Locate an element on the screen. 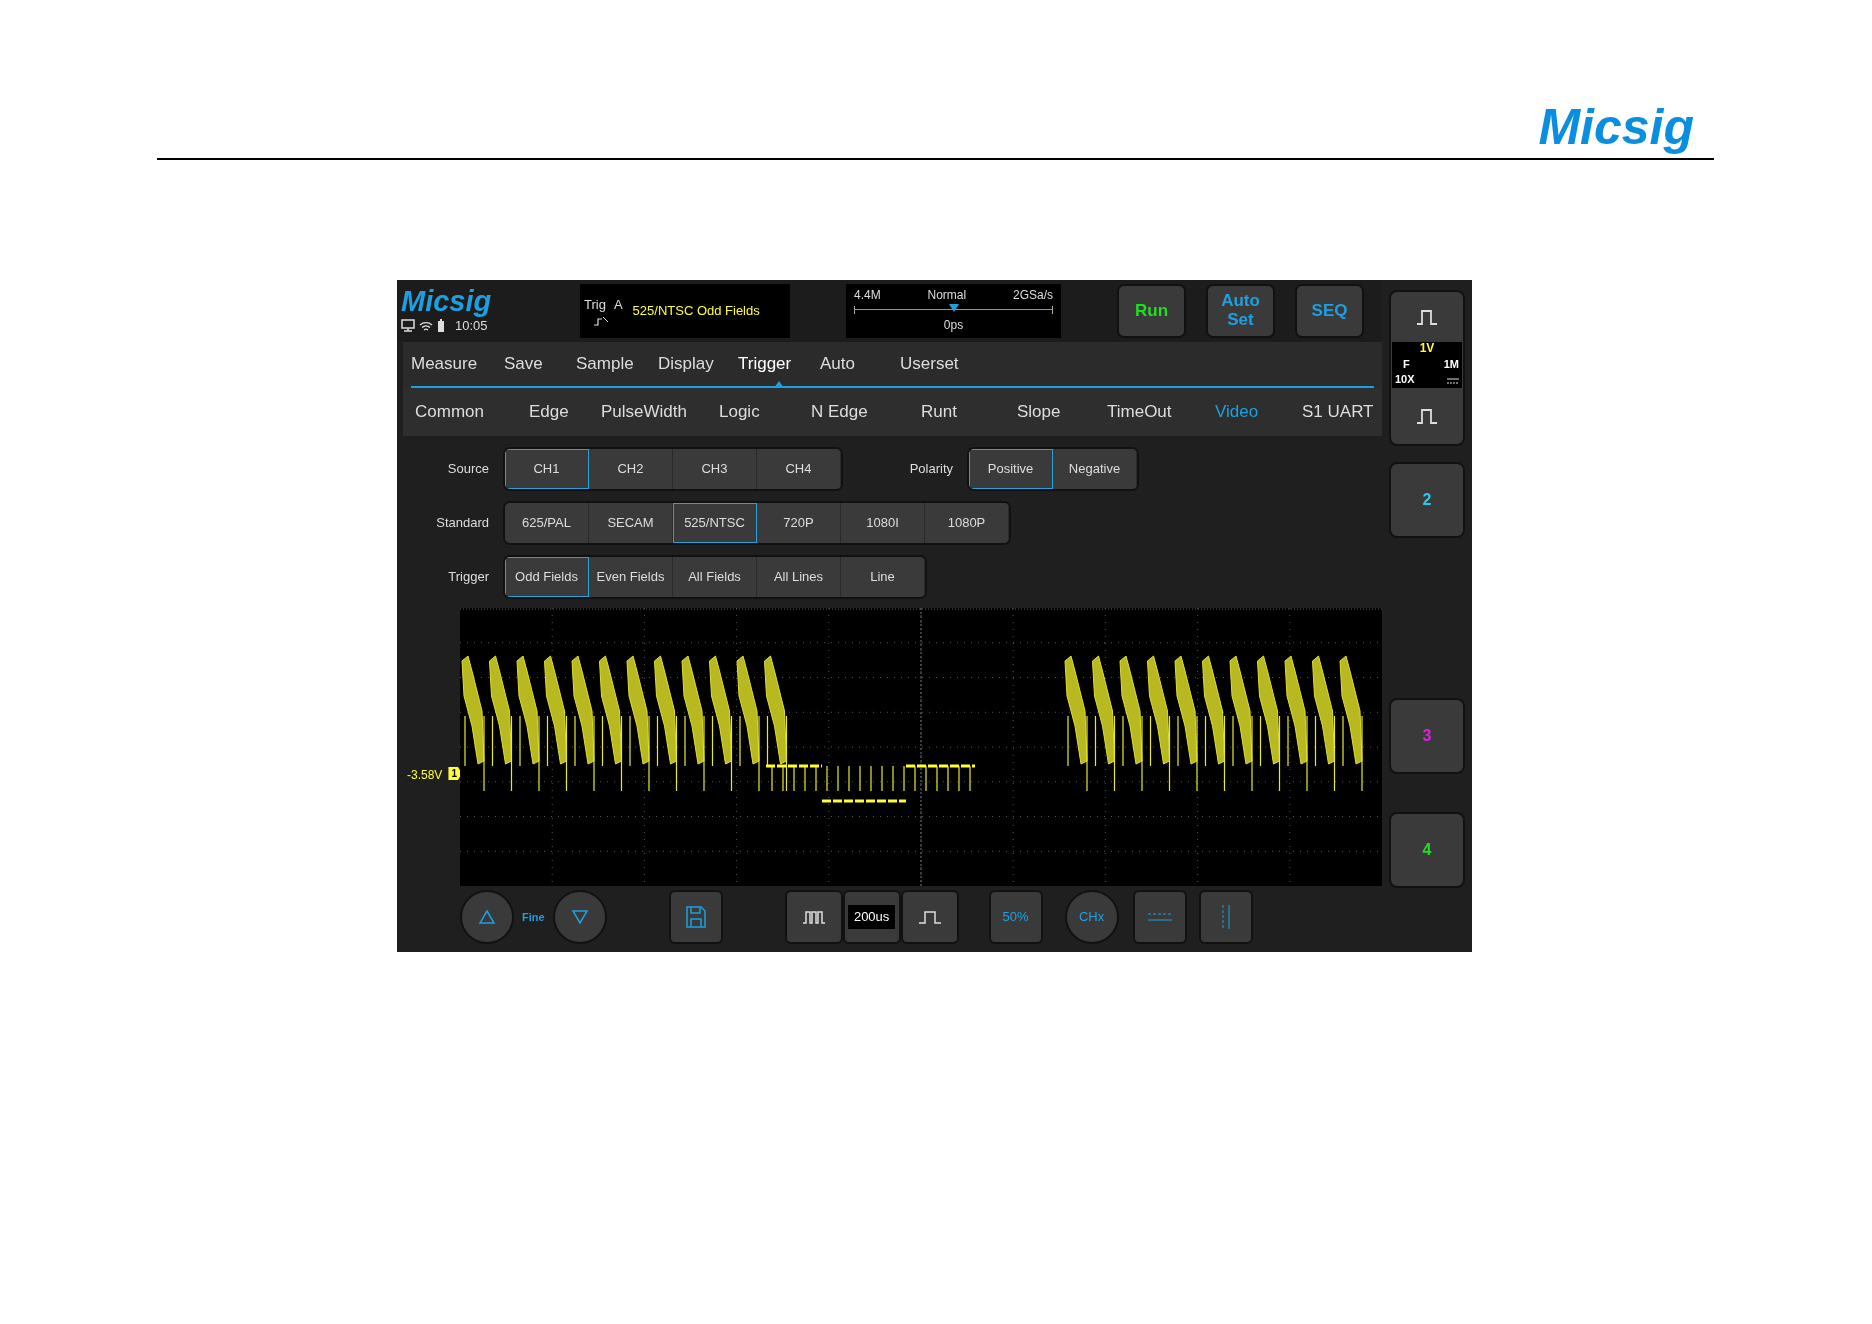  option-button: Odd Fields is located at coordinates (547, 576).